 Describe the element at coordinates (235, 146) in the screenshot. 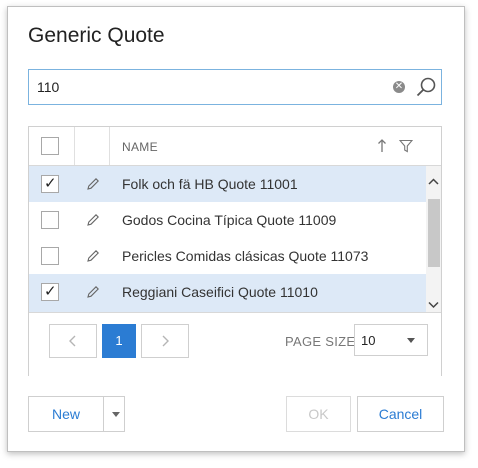

I see `grid-header: NAME` at that location.